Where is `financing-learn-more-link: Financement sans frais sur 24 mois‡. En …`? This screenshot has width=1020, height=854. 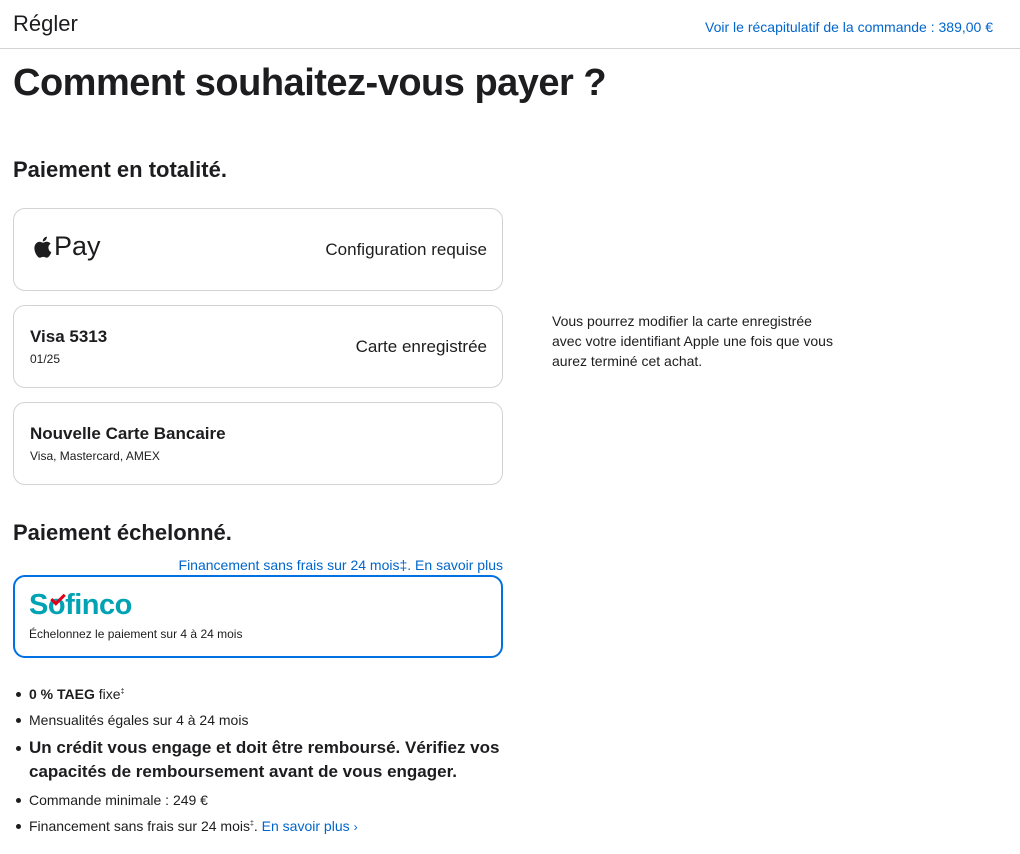 financing-learn-more-link: Financement sans frais sur 24 mois‡. En … is located at coordinates (341, 565).